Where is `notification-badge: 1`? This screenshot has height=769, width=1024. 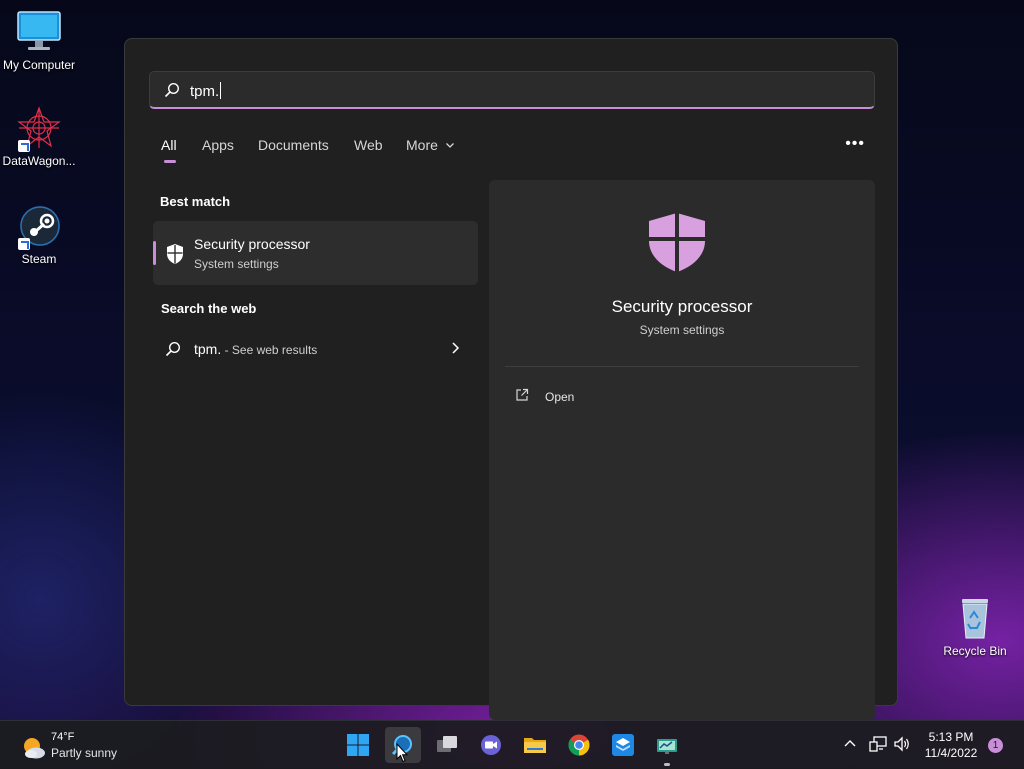 notification-badge: 1 is located at coordinates (995, 745).